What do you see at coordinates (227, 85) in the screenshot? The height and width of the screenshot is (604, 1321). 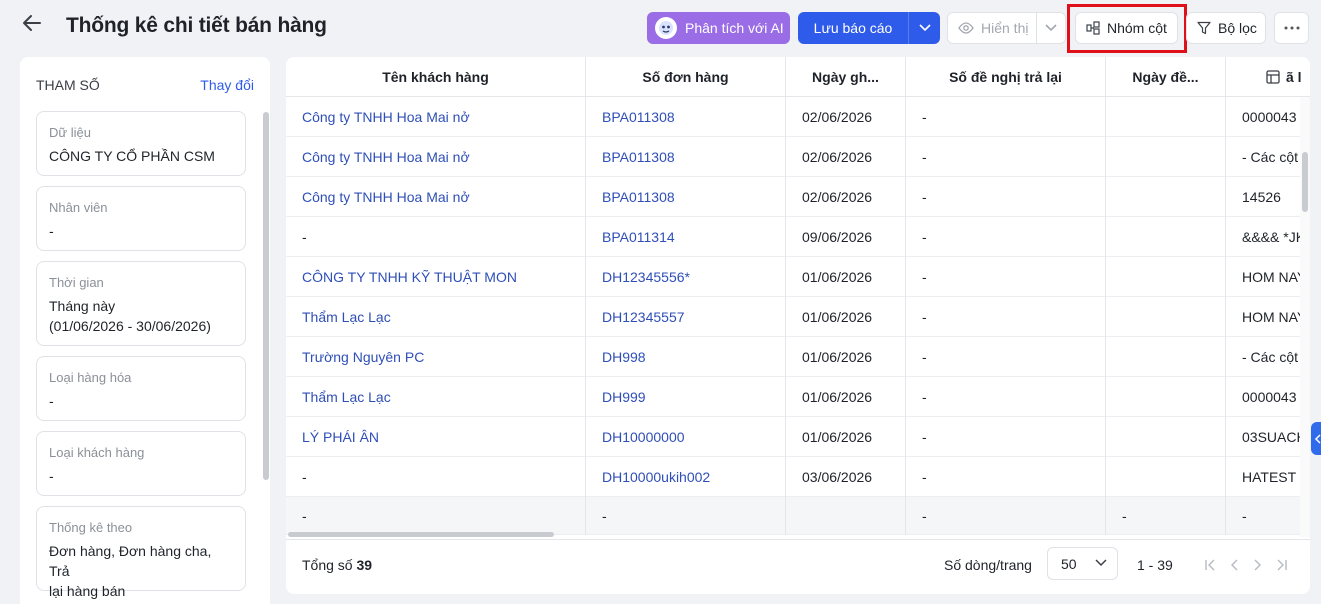 I see `params-change-link: Thay đổi` at bounding box center [227, 85].